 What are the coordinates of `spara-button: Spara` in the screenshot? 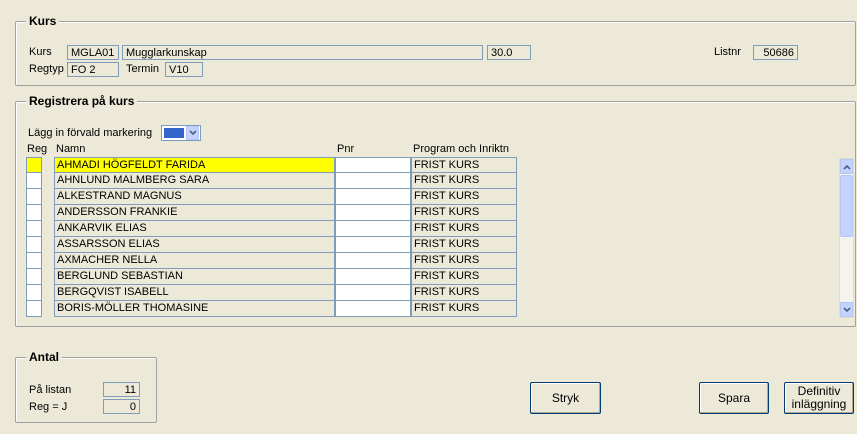 It's located at (734, 398).